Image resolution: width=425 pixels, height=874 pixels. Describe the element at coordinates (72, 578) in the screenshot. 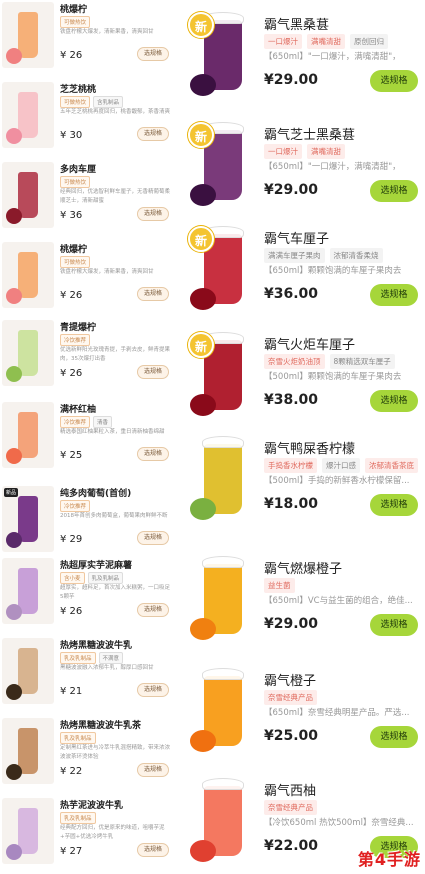

I see `product-tag: 含小麦` at that location.